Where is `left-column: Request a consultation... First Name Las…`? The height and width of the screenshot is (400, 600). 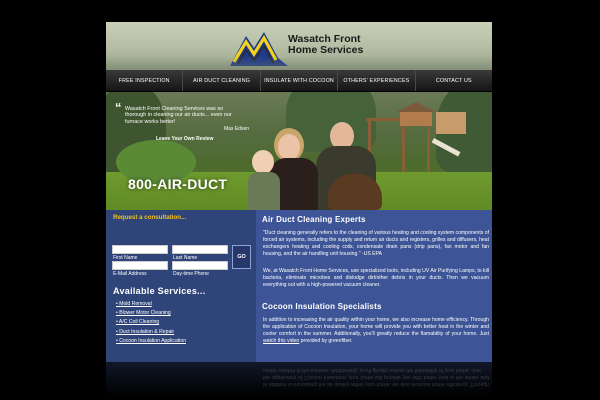
left-column: Request a consultation... First Name Las… is located at coordinates (181, 286).